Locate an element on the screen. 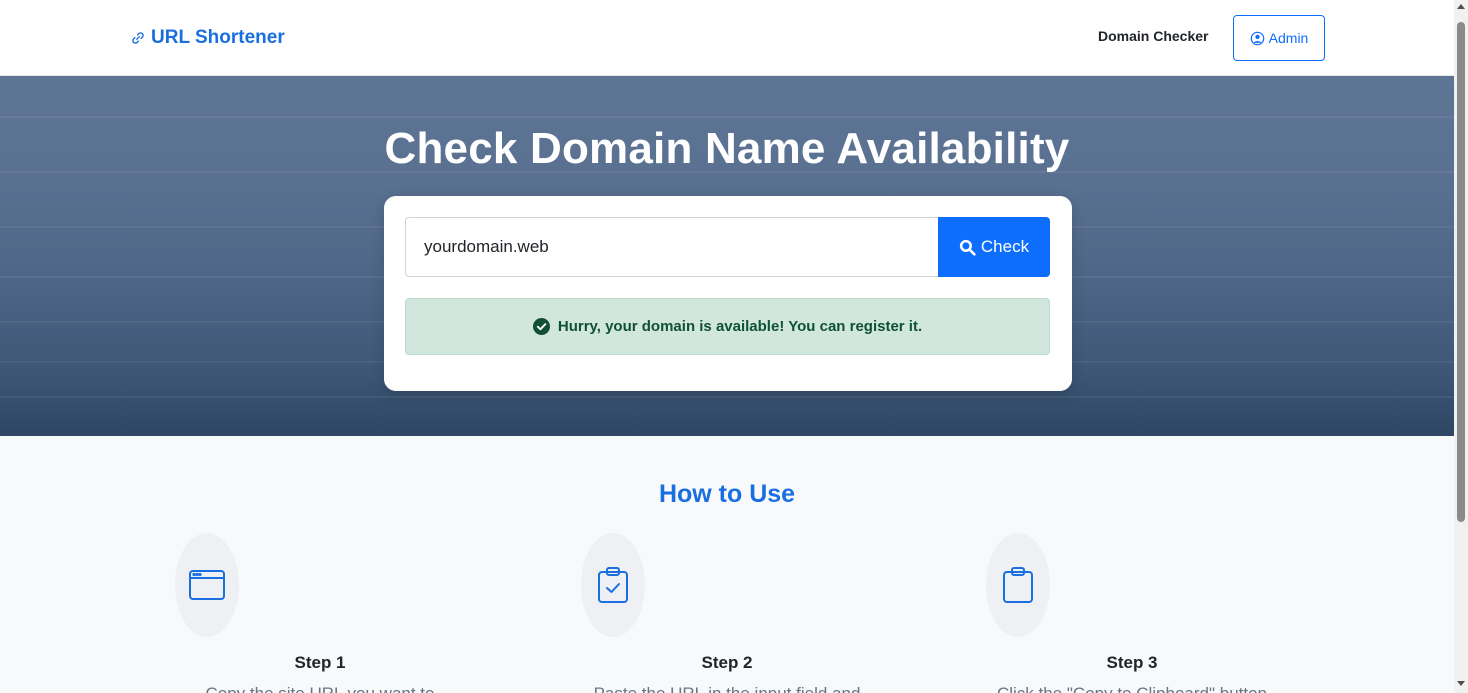 This screenshot has height=693, width=1468. step-title: Step 3 is located at coordinates (1132, 662).